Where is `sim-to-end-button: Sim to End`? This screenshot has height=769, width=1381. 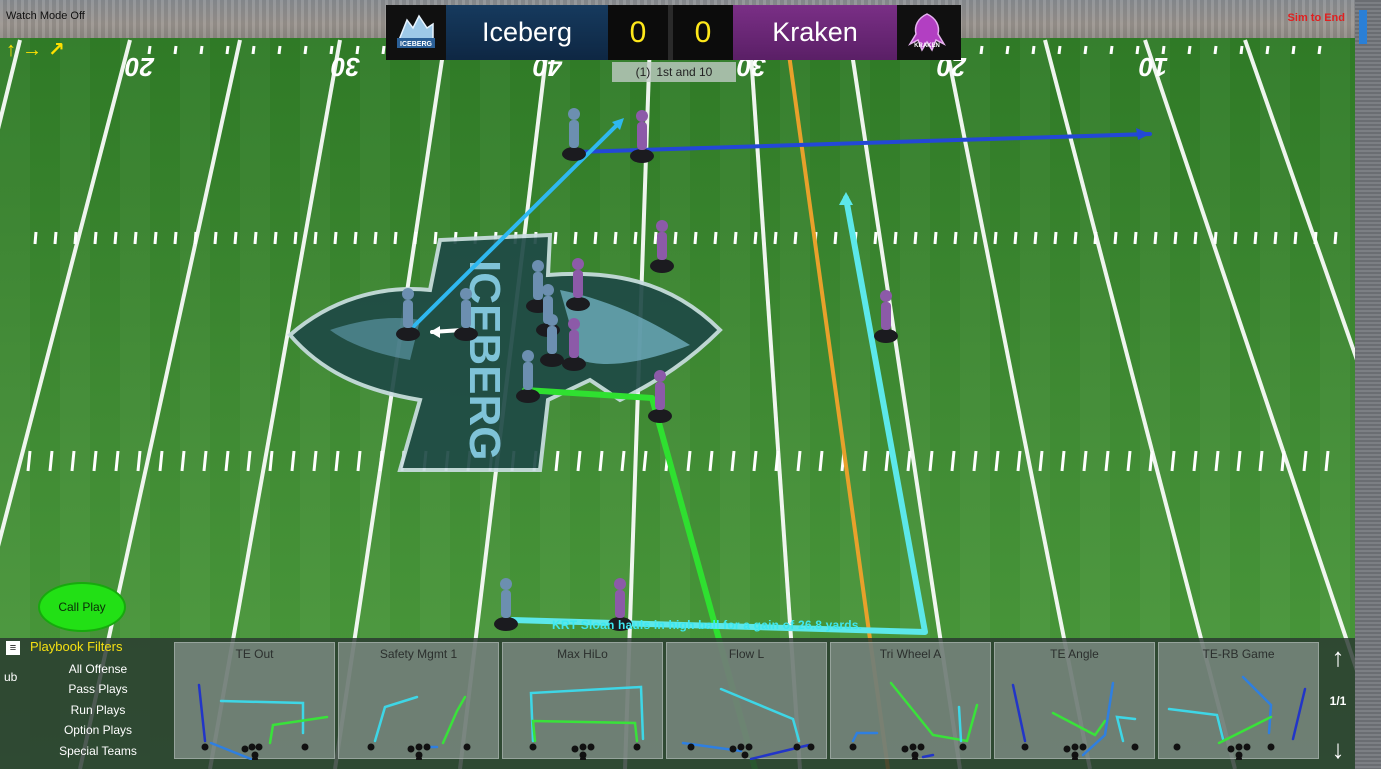
sim-to-end-button: Sim to End is located at coordinates (1316, 18).